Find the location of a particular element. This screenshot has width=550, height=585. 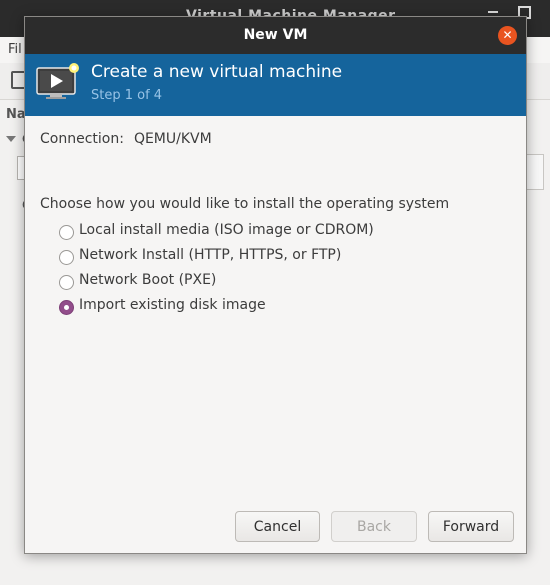

wizard-title: Create a new virtual machine is located at coordinates (217, 72).